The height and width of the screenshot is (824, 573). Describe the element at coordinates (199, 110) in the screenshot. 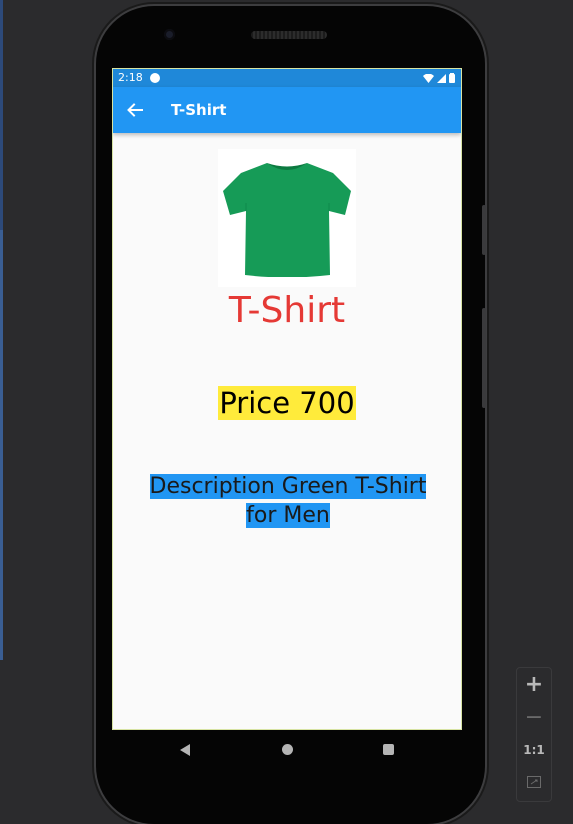

I see `page-title: T-Shirt` at that location.